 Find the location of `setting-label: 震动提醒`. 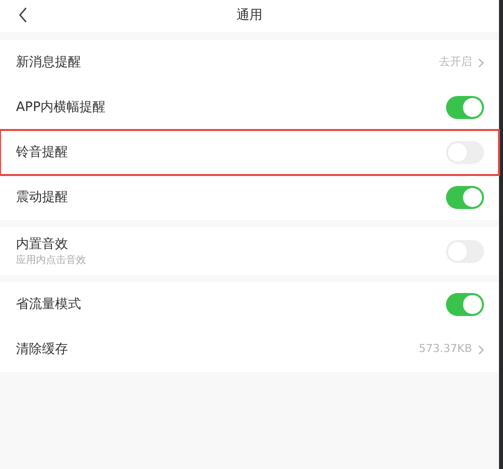

setting-label: 震动提醒 is located at coordinates (42, 197).